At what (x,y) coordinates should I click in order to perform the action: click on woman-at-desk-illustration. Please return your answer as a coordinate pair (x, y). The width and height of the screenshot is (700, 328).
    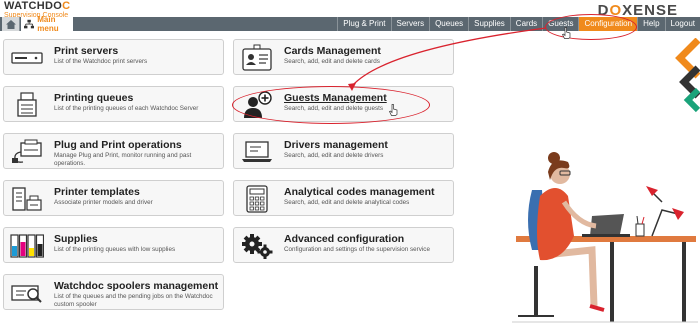
    Looking at the image, I should click on (605, 237).